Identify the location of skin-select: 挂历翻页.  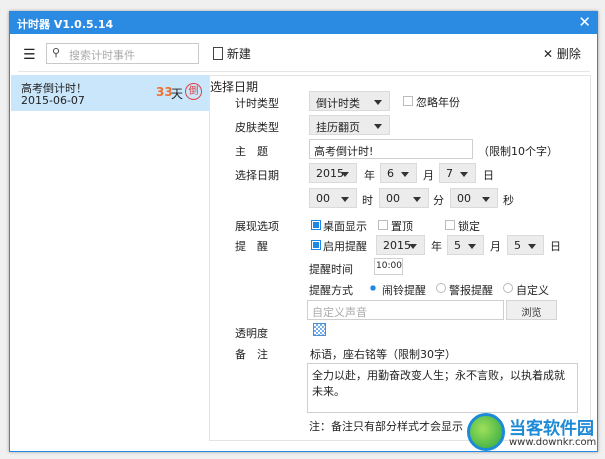
(349, 125).